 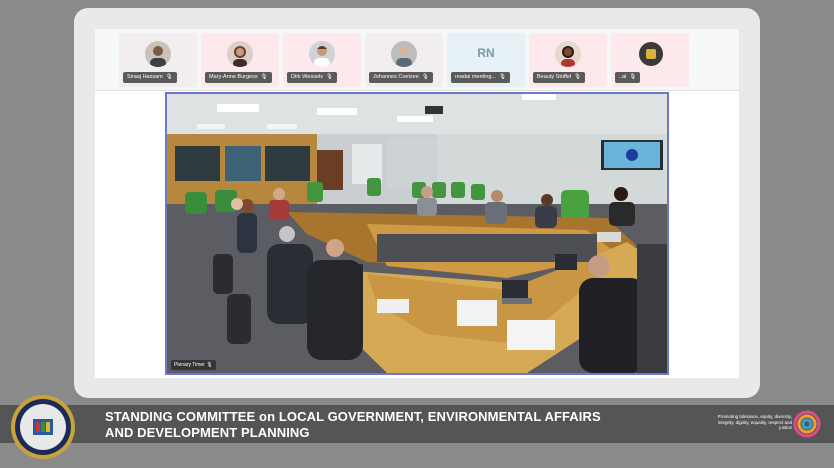 I want to click on participant-name-label: Siraaj Hassam 🎙, so click(x=150, y=77).